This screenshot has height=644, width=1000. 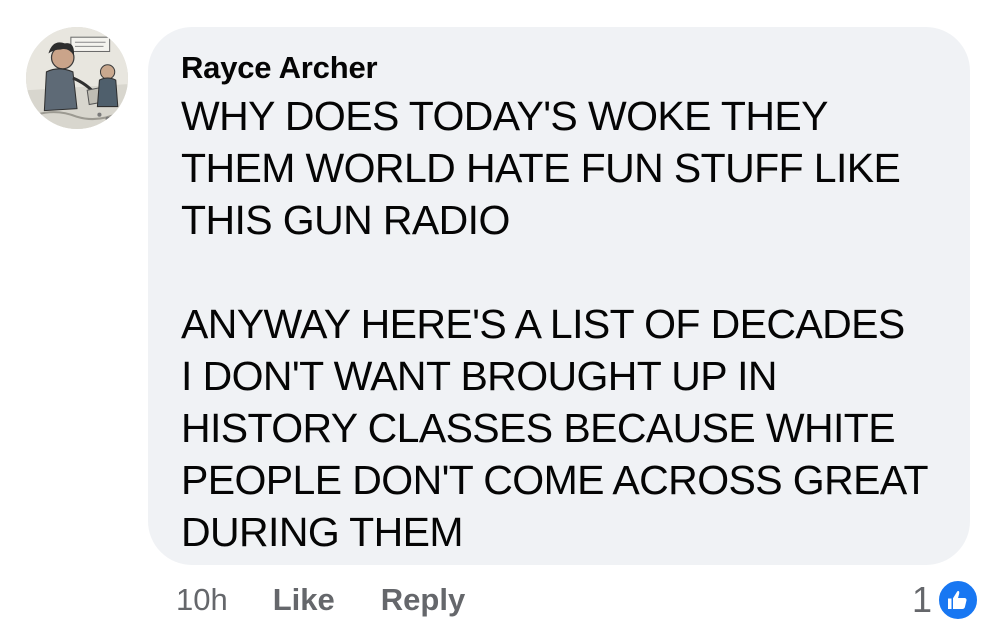 What do you see at coordinates (543, 324) in the screenshot?
I see `comment-line: ANYWAY HERE'S A LIST OF DECADES` at bounding box center [543, 324].